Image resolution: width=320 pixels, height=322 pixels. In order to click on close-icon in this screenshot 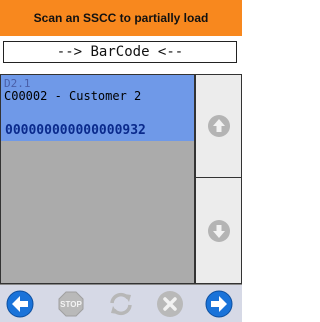, I will do `click(170, 304)`.